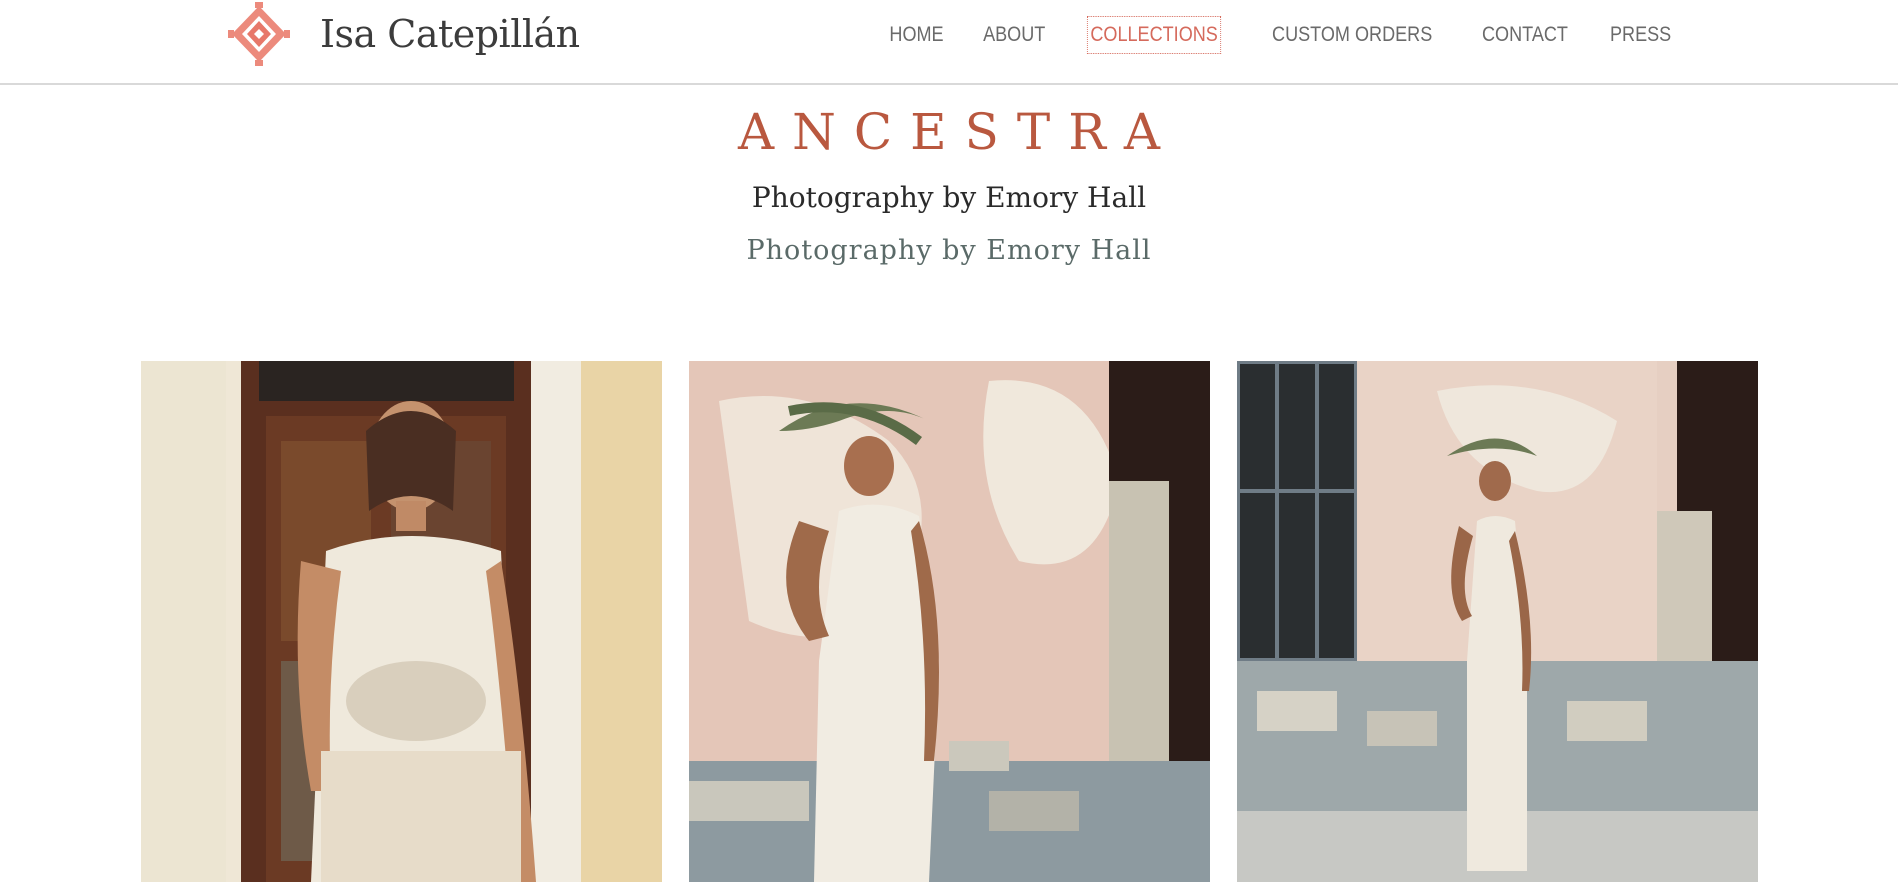 The height and width of the screenshot is (896, 1898). Describe the element at coordinates (1640, 35) in the screenshot. I see `nav-press: PRESS` at that location.